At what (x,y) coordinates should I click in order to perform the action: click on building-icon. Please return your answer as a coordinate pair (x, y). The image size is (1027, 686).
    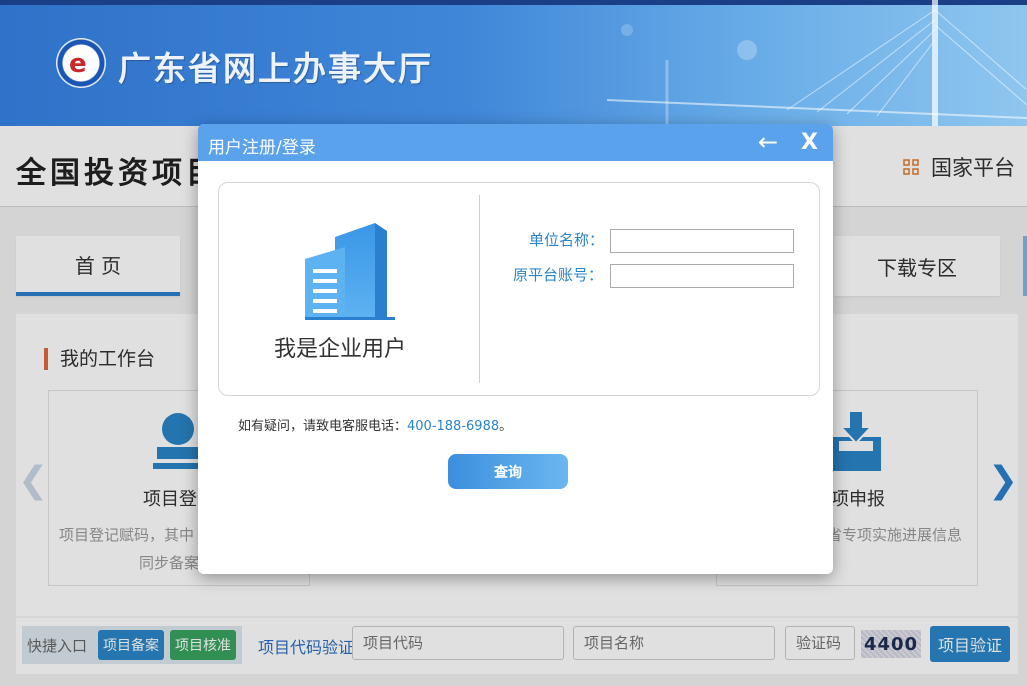
    Looking at the image, I should click on (350, 271).